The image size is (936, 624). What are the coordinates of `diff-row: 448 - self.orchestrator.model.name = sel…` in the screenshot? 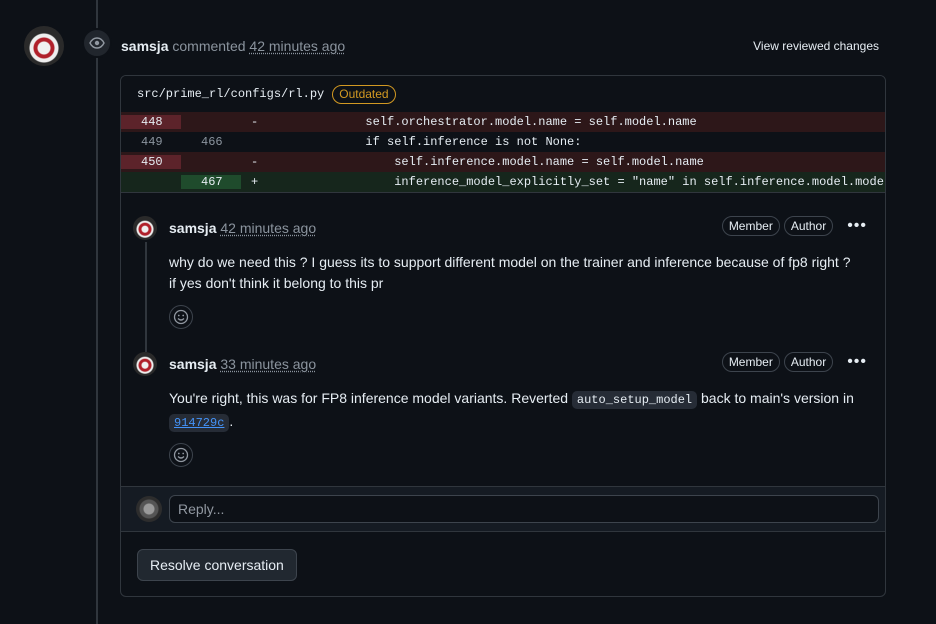 It's located at (503, 122).